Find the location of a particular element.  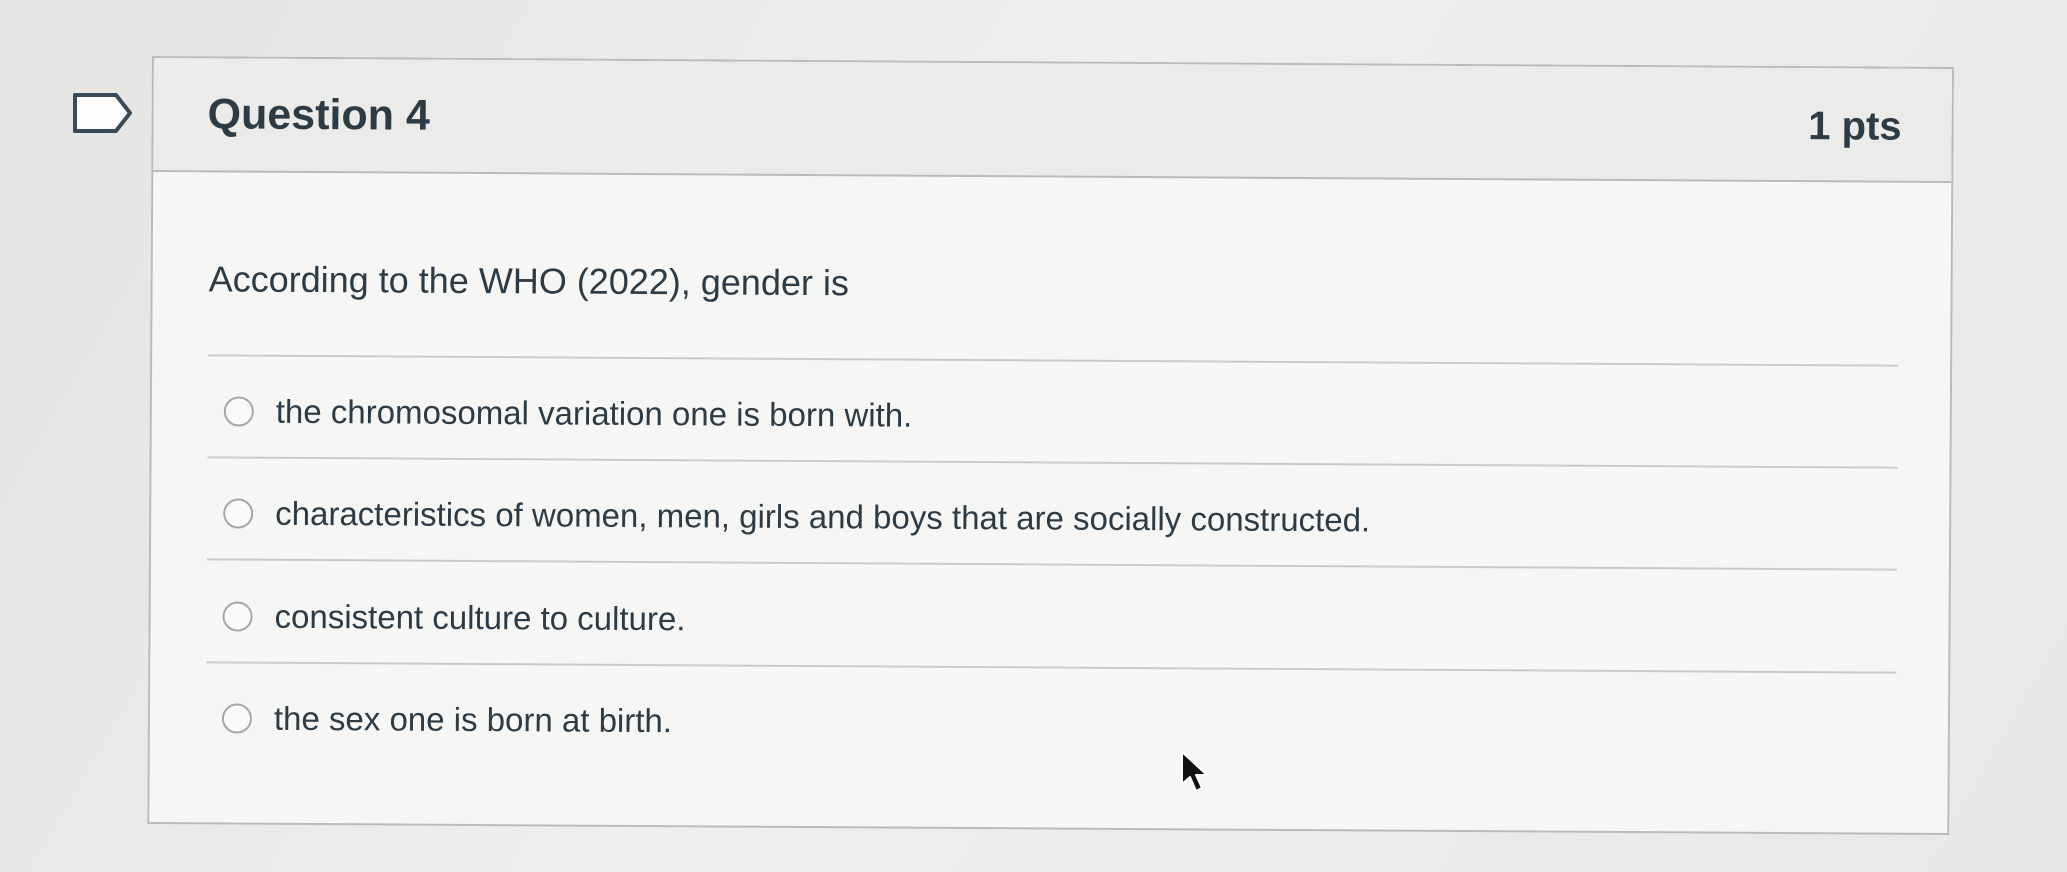

flag-question-icon is located at coordinates (103, 113).